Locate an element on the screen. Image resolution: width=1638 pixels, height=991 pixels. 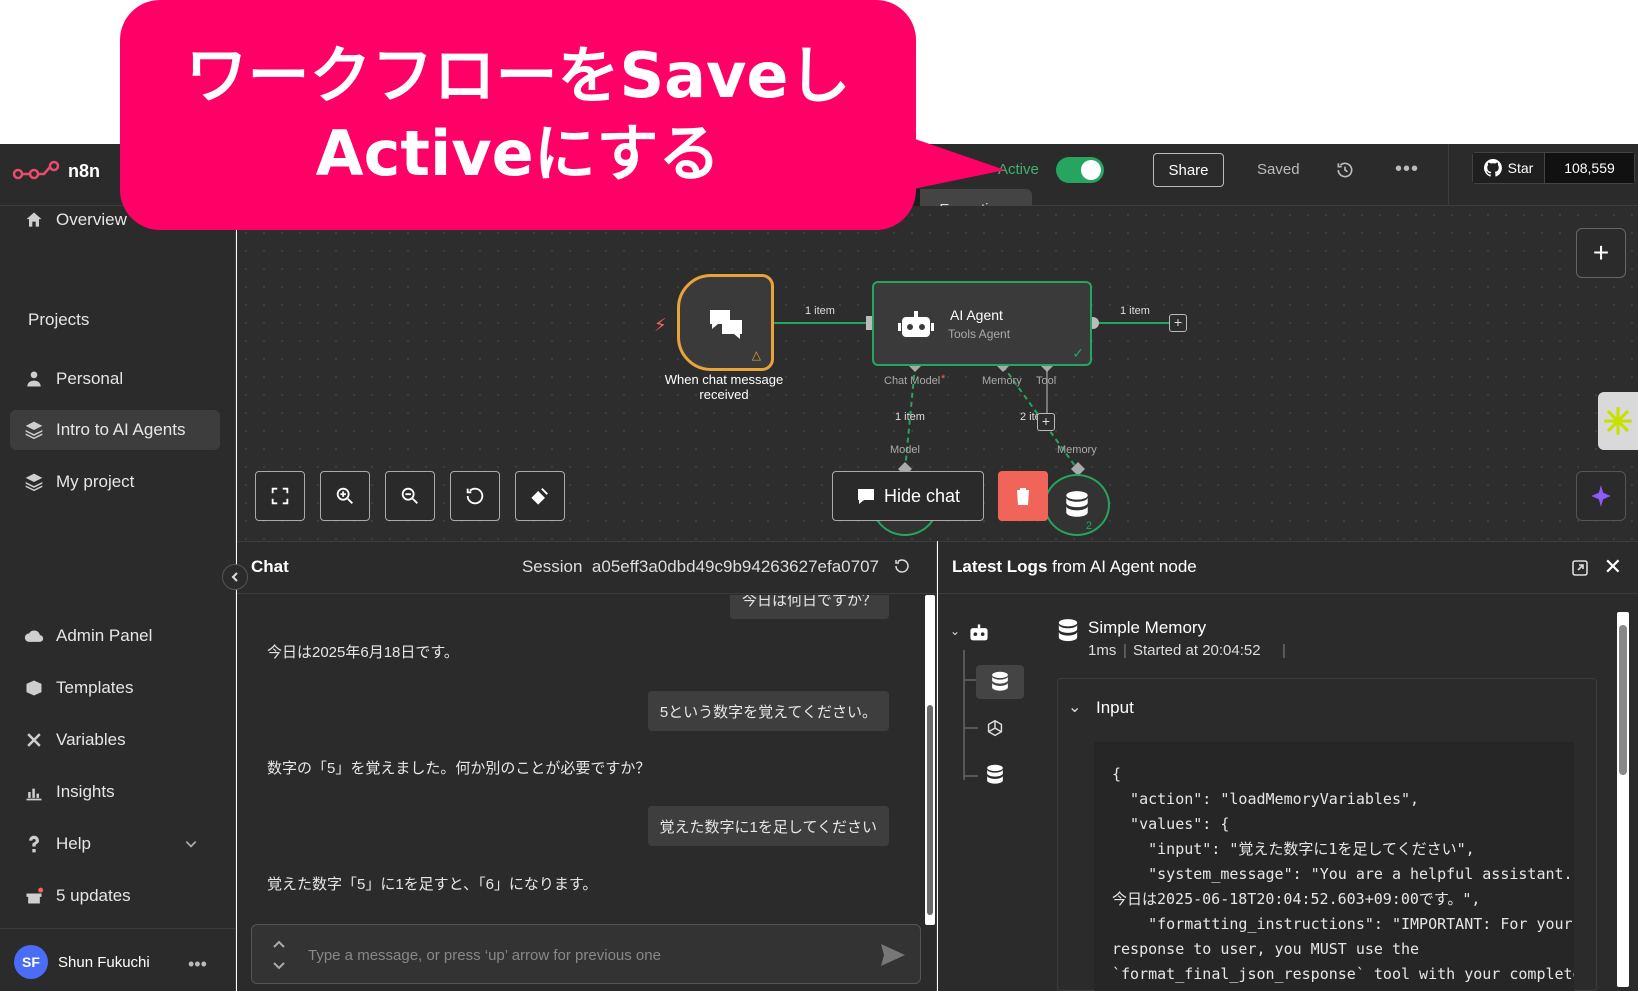
callout-line2: Activeにする is located at coordinates (518, 153).